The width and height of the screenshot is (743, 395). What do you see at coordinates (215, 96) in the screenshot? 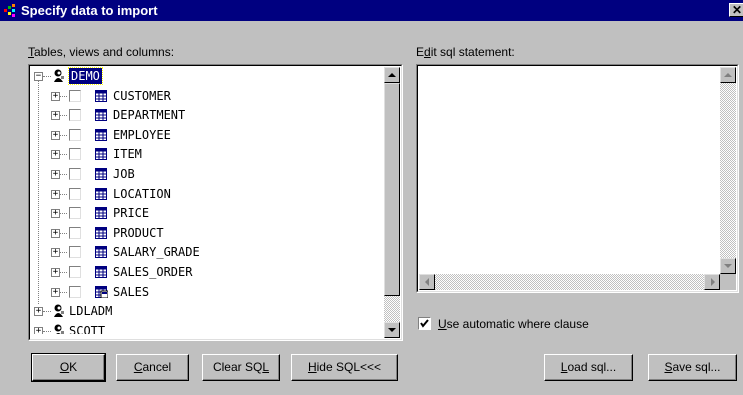
I see `tree-table-customer: + CUSTOMER` at bounding box center [215, 96].